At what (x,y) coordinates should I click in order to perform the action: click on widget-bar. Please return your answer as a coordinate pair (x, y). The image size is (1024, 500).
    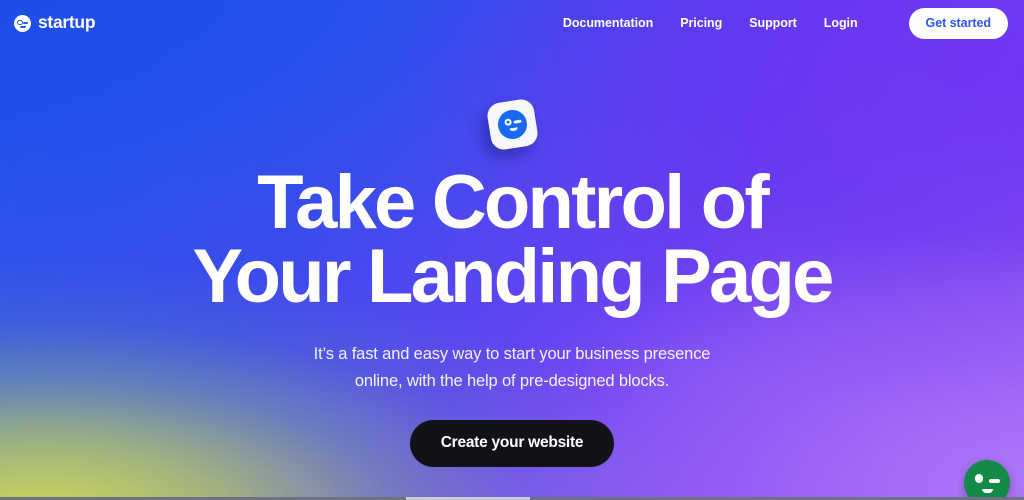
    Looking at the image, I should click on (994, 480).